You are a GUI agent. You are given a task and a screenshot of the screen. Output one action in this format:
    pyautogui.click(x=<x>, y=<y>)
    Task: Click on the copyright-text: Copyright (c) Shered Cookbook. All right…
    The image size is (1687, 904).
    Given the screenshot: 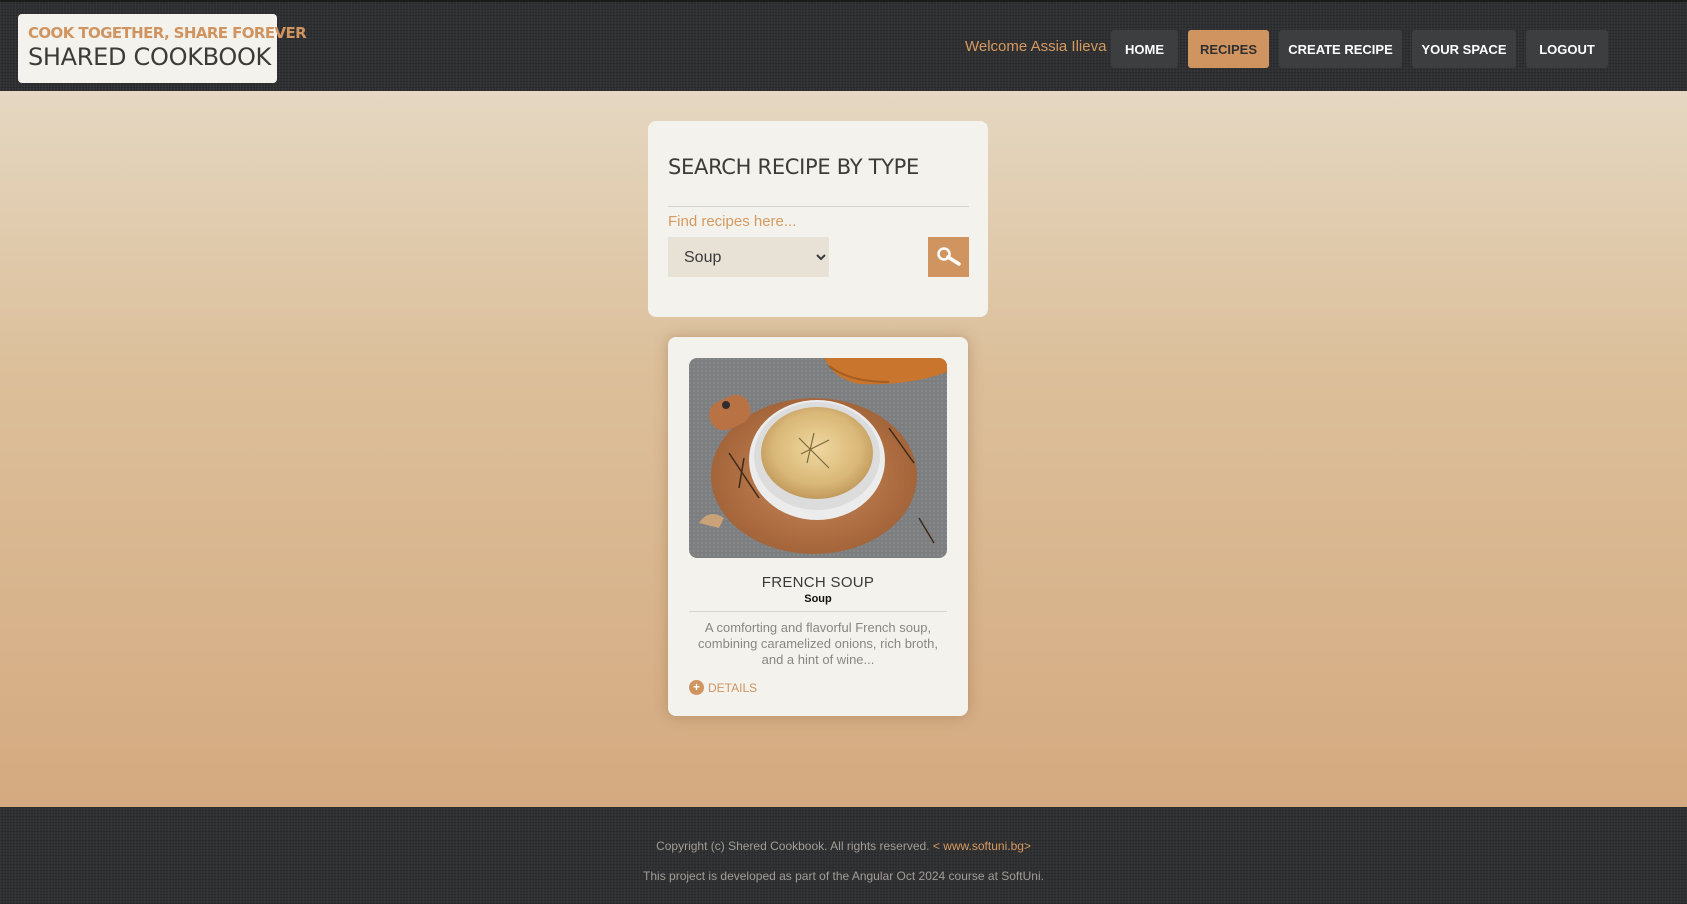 What is the action you would take?
    pyautogui.click(x=793, y=846)
    